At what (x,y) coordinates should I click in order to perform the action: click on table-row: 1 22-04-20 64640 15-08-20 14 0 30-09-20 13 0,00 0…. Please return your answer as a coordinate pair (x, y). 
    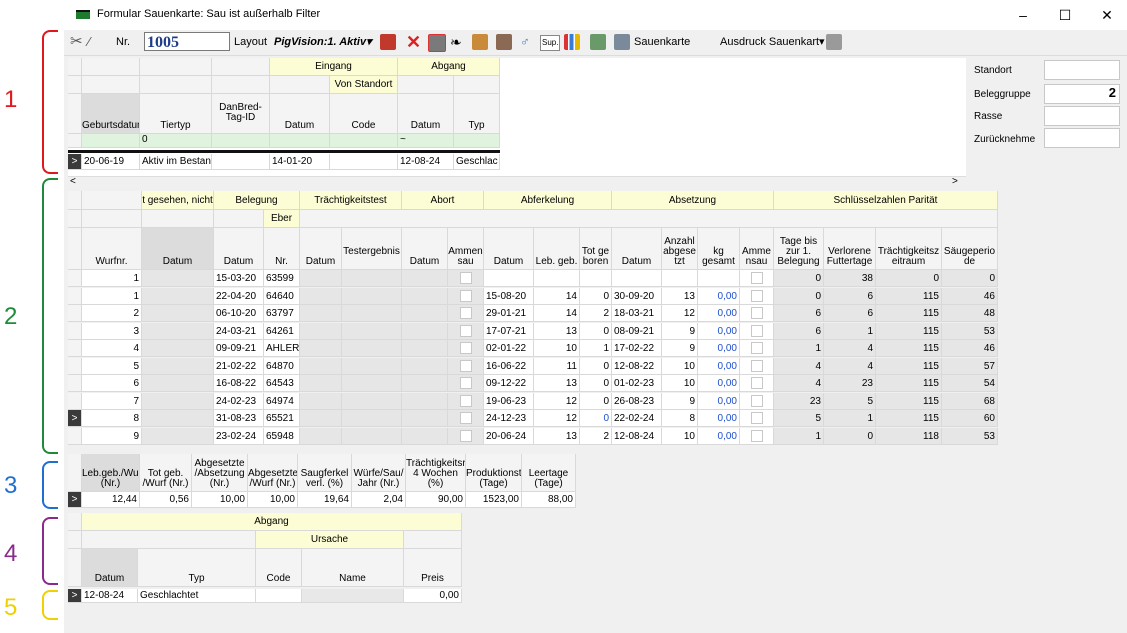
    Looking at the image, I should click on (533, 296).